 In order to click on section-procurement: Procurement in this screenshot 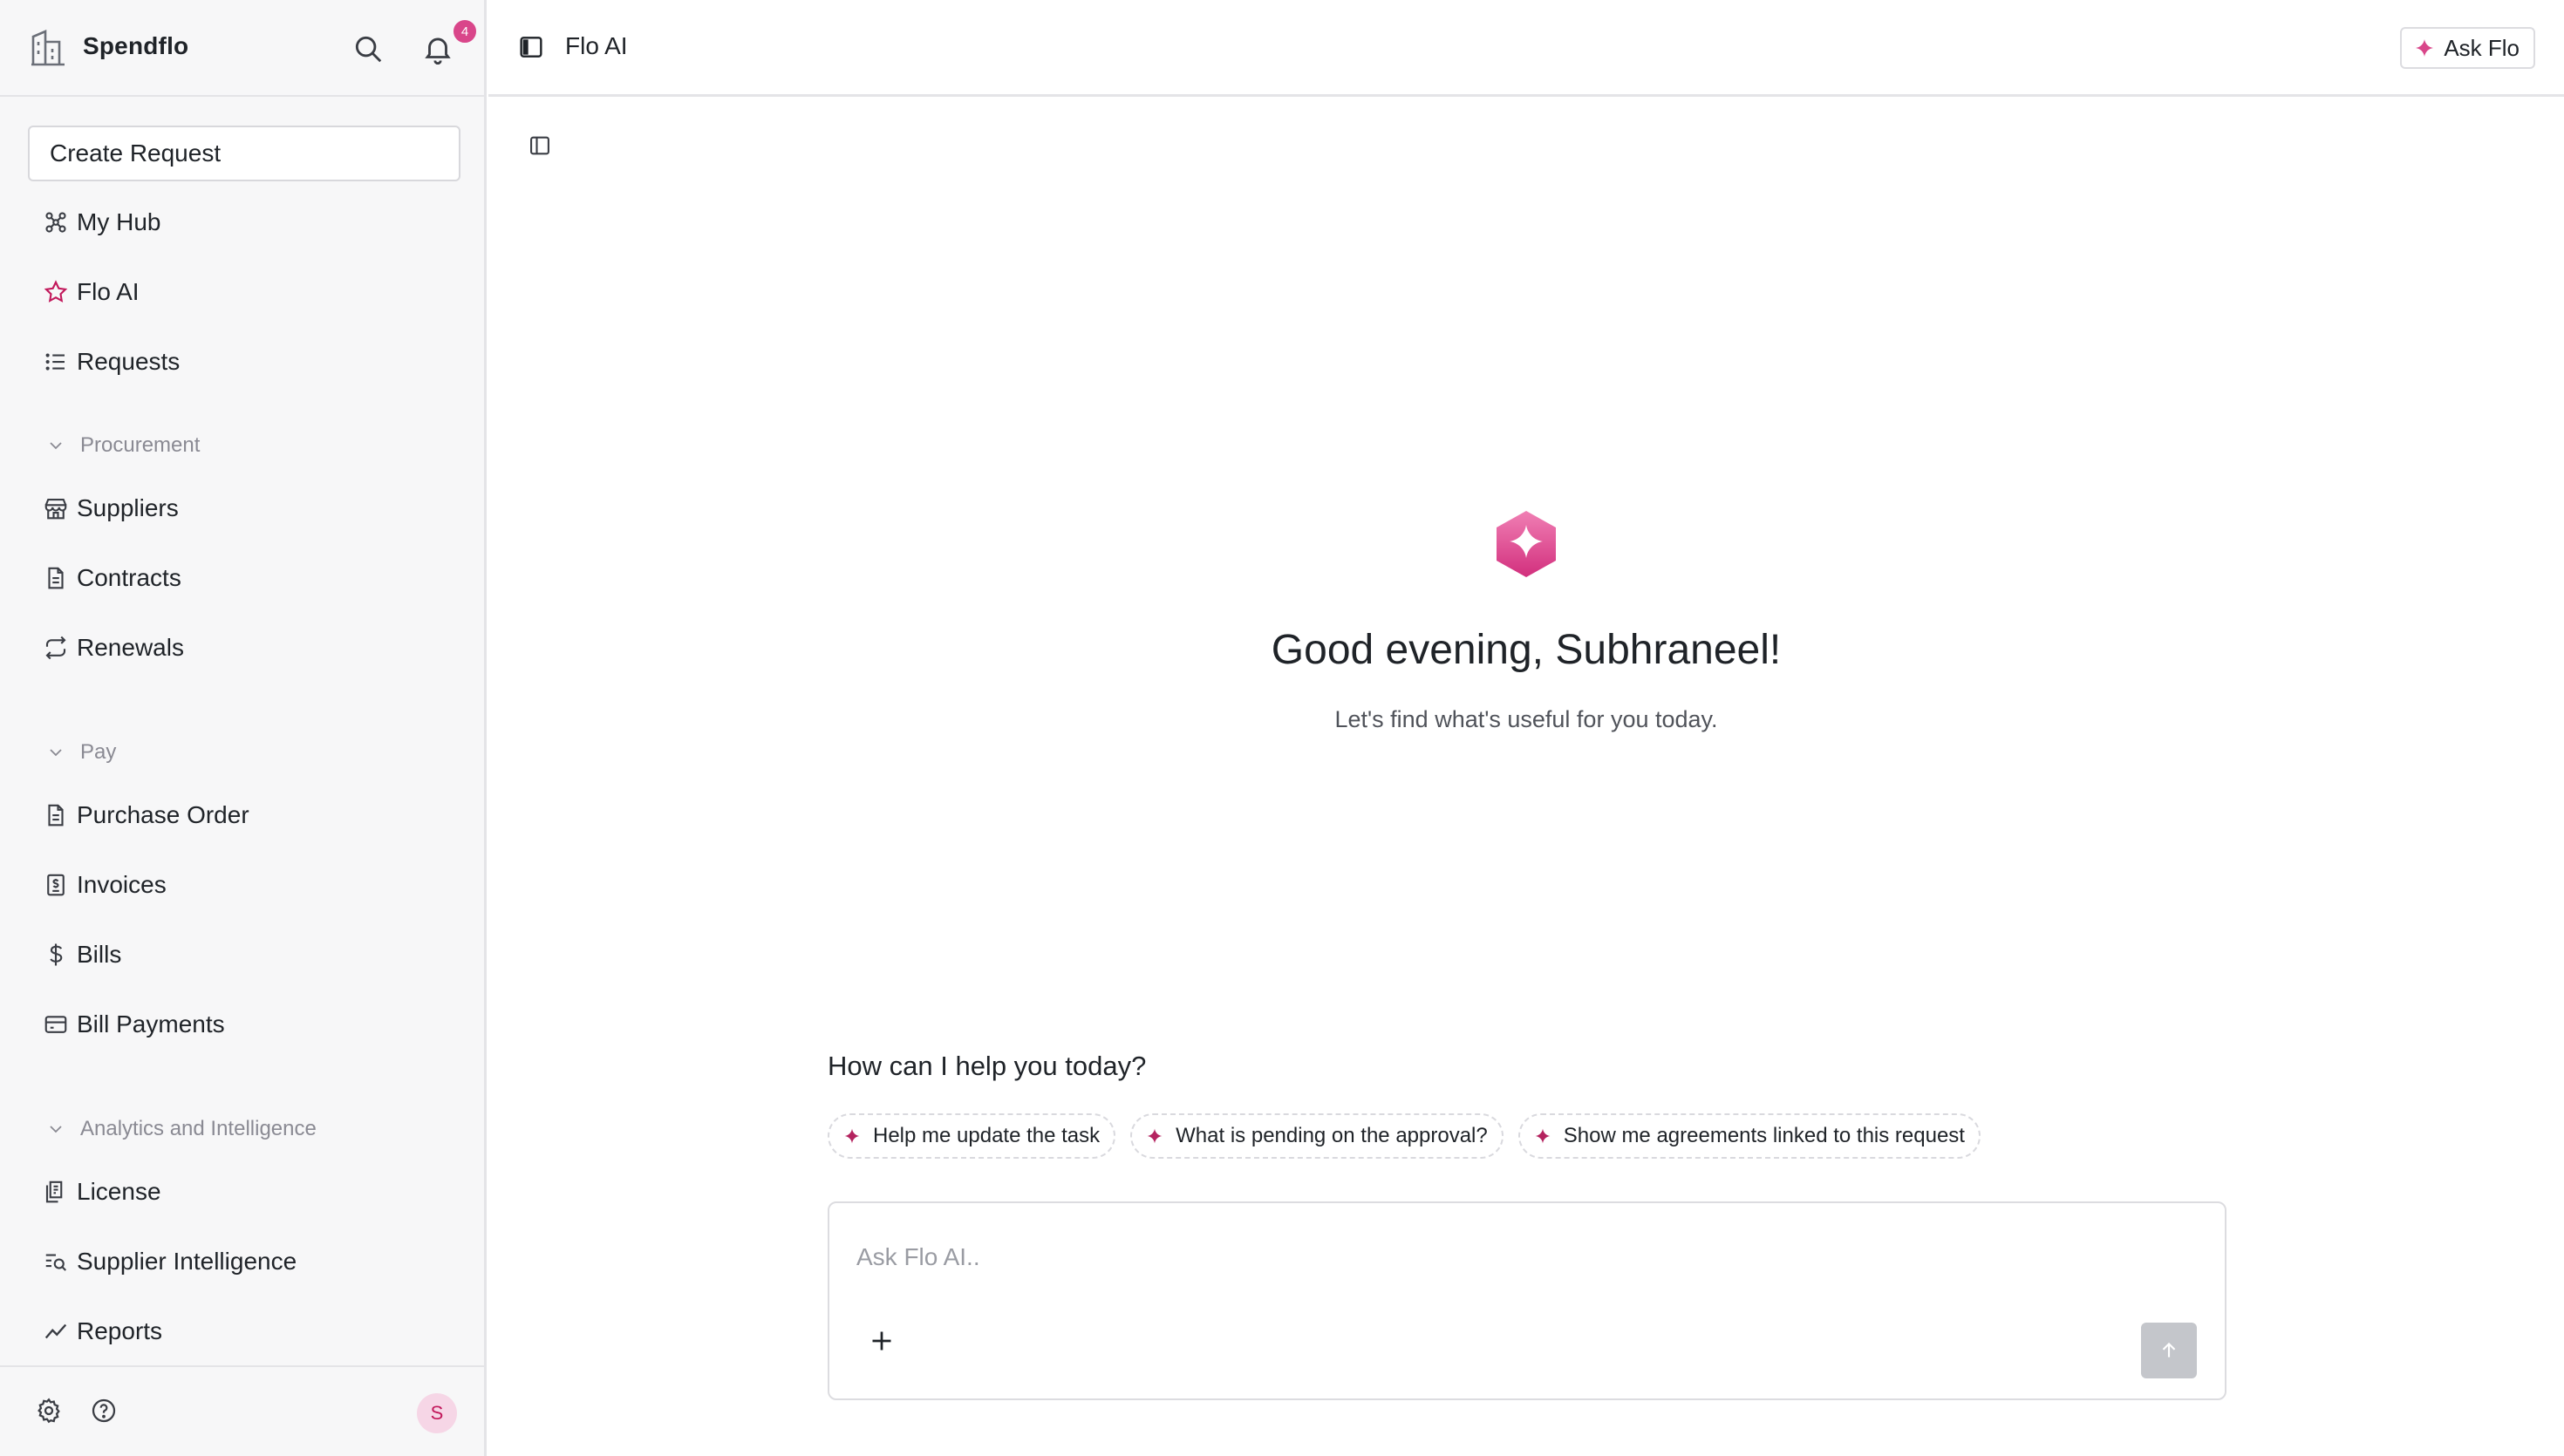, I will do `click(122, 445)`.